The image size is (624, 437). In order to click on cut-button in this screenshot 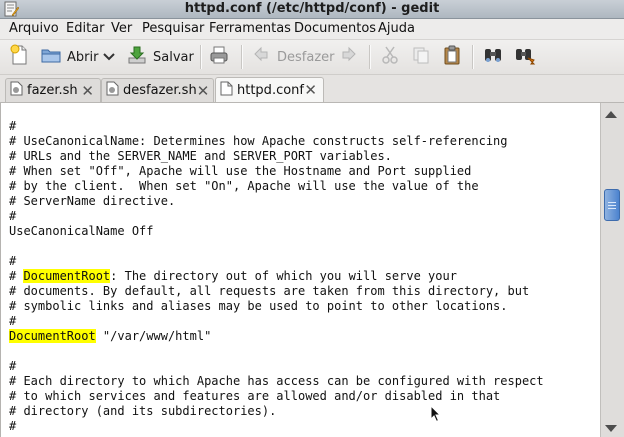, I will do `click(390, 57)`.